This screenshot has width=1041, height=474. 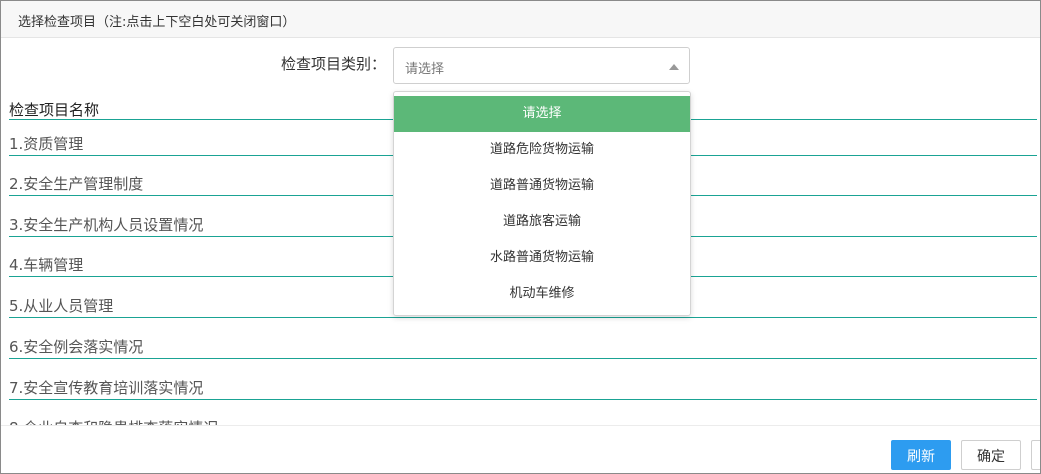 What do you see at coordinates (542, 294) in the screenshot?
I see `dropdown-option: 机动车维修` at bounding box center [542, 294].